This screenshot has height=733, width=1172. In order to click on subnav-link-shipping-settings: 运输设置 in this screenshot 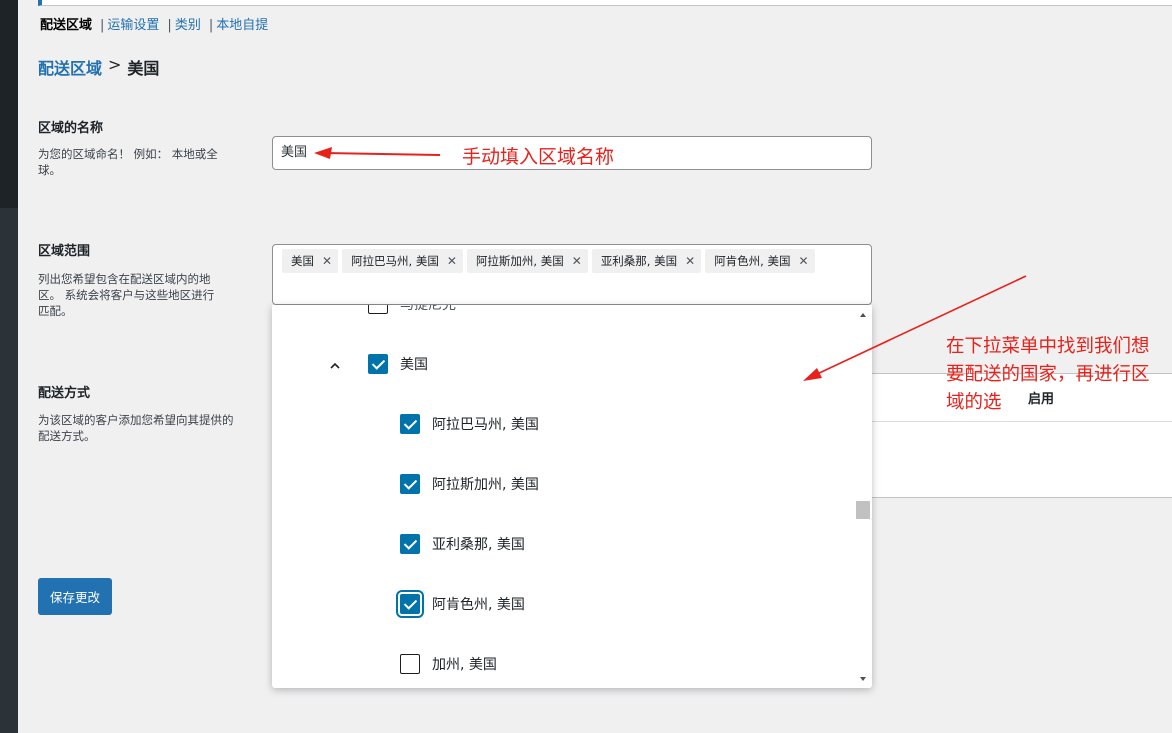, I will do `click(133, 26)`.